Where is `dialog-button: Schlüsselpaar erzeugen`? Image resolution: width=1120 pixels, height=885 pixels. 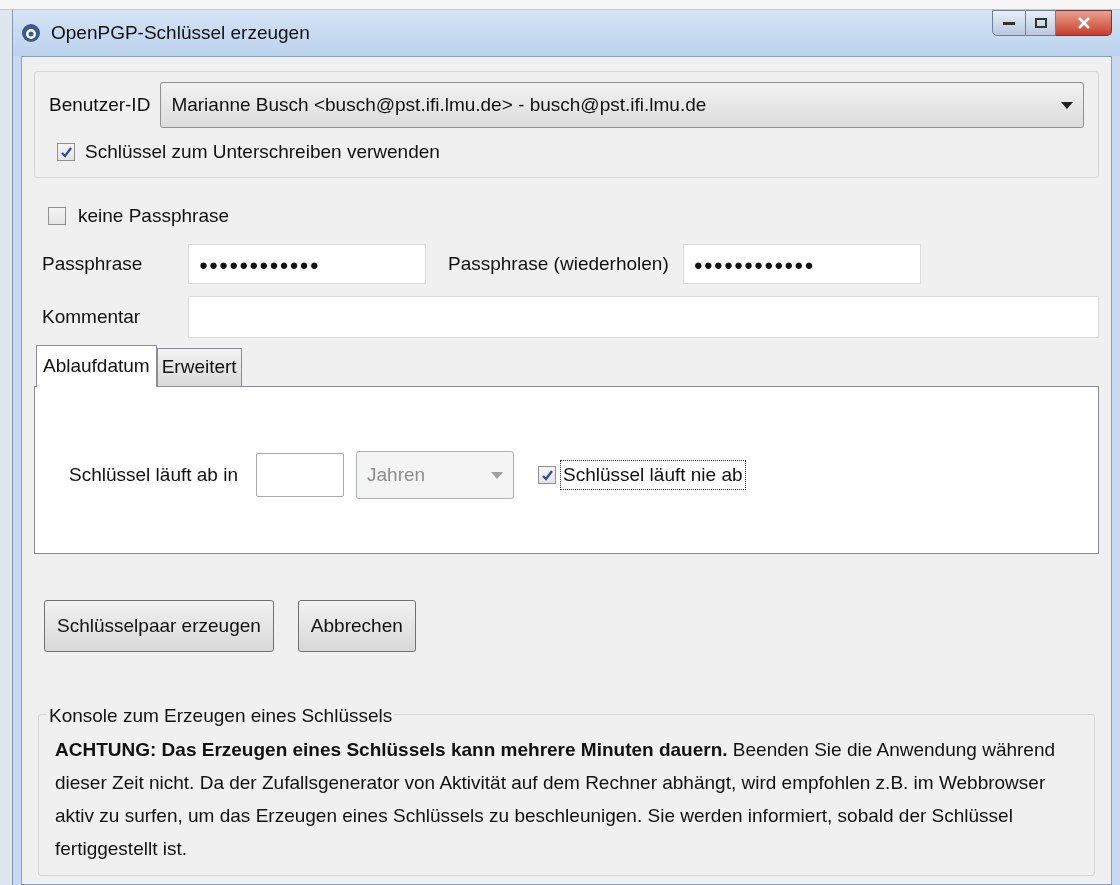 dialog-button: Schlüsselpaar erzeugen is located at coordinates (159, 626).